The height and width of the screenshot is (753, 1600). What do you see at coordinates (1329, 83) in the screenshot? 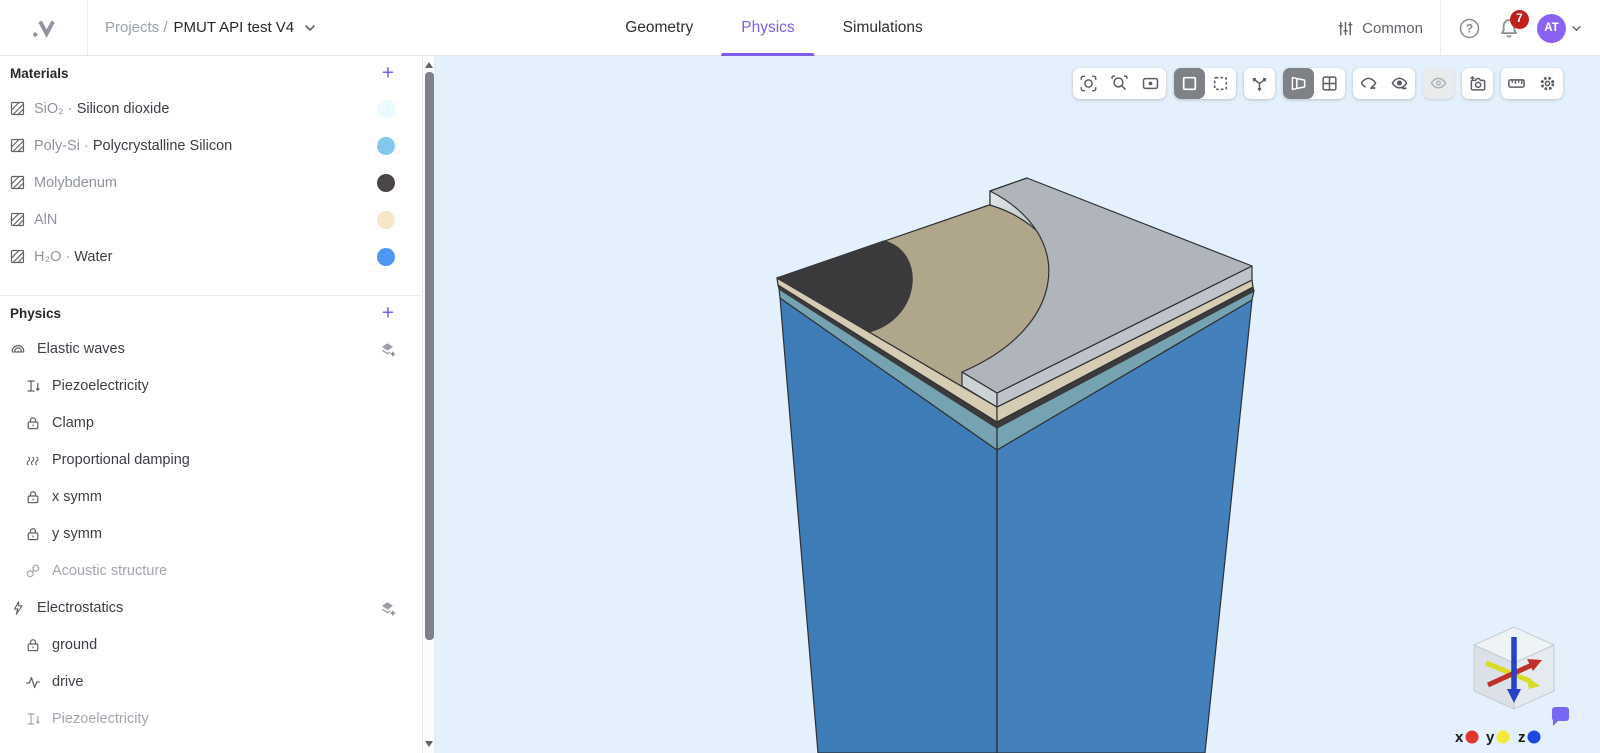
I see `quad-view-button` at bounding box center [1329, 83].